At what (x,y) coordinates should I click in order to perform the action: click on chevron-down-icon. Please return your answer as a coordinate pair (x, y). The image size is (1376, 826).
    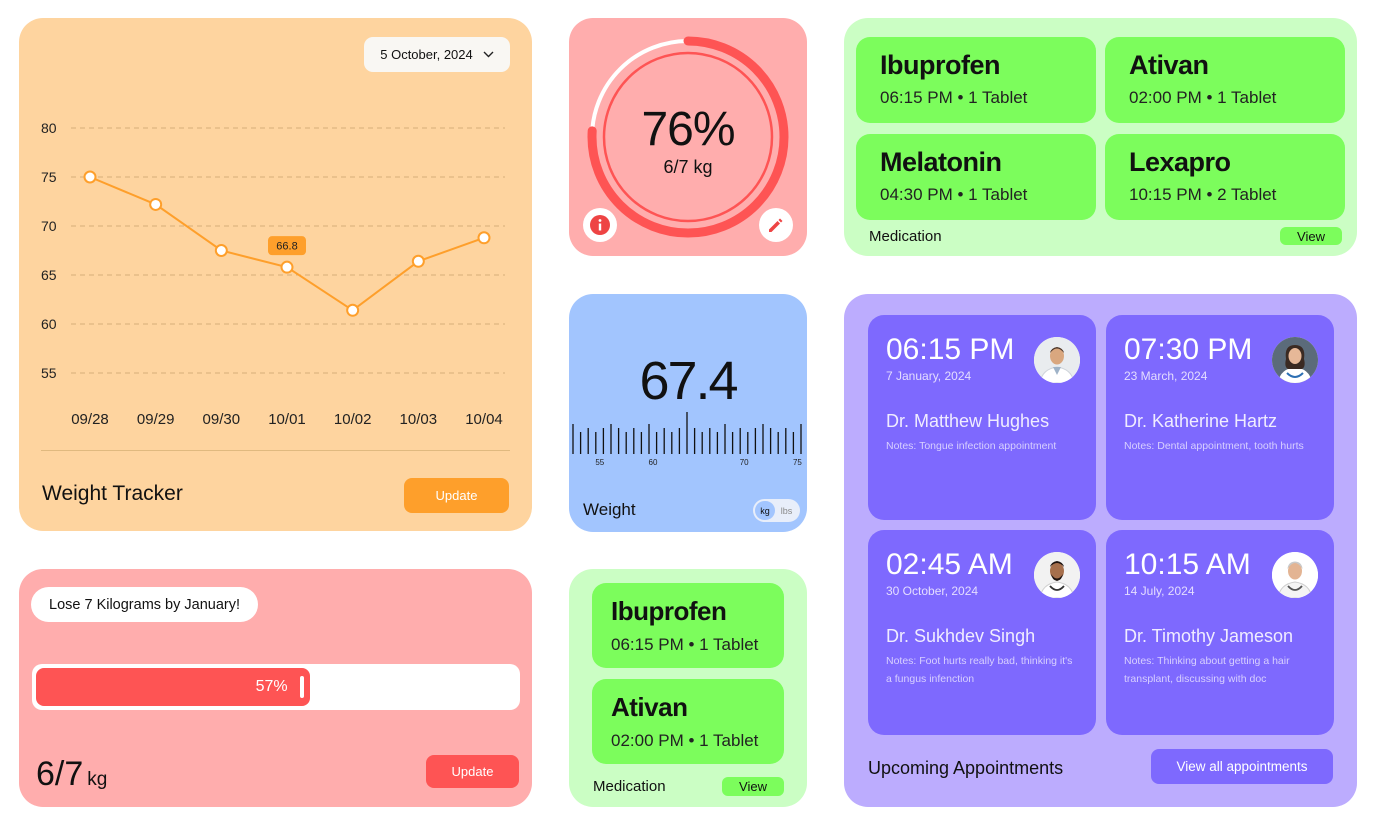
    Looking at the image, I should click on (488, 54).